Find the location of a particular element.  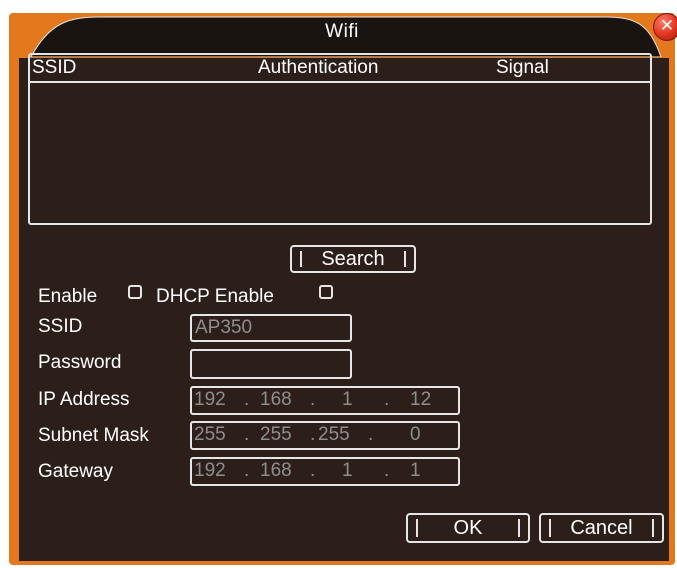

network-list-header: SSID Authentication Signal is located at coordinates (340, 69).